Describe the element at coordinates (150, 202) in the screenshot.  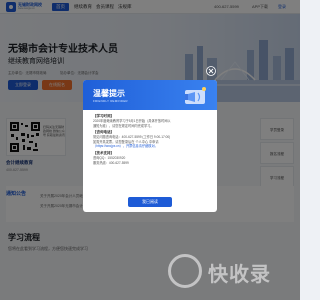
I see `acknowledge-button: 我已阅读` at that location.